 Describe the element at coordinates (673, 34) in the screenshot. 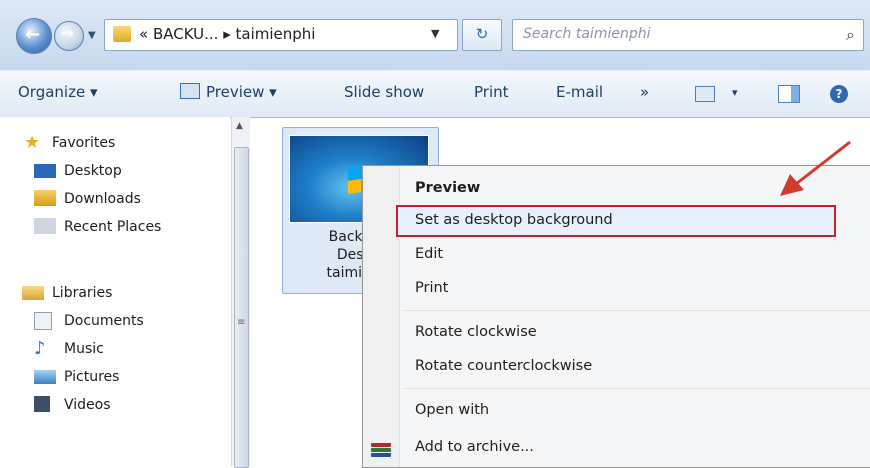

I see `search-input` at that location.